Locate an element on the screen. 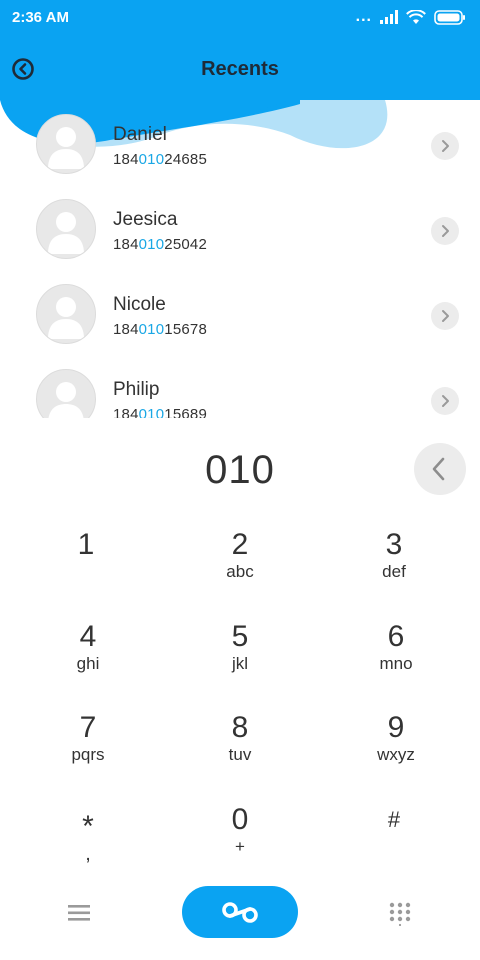 Image resolution: width=480 pixels, height=960 pixels. key-4: 4 ghi is located at coordinates (88, 660).